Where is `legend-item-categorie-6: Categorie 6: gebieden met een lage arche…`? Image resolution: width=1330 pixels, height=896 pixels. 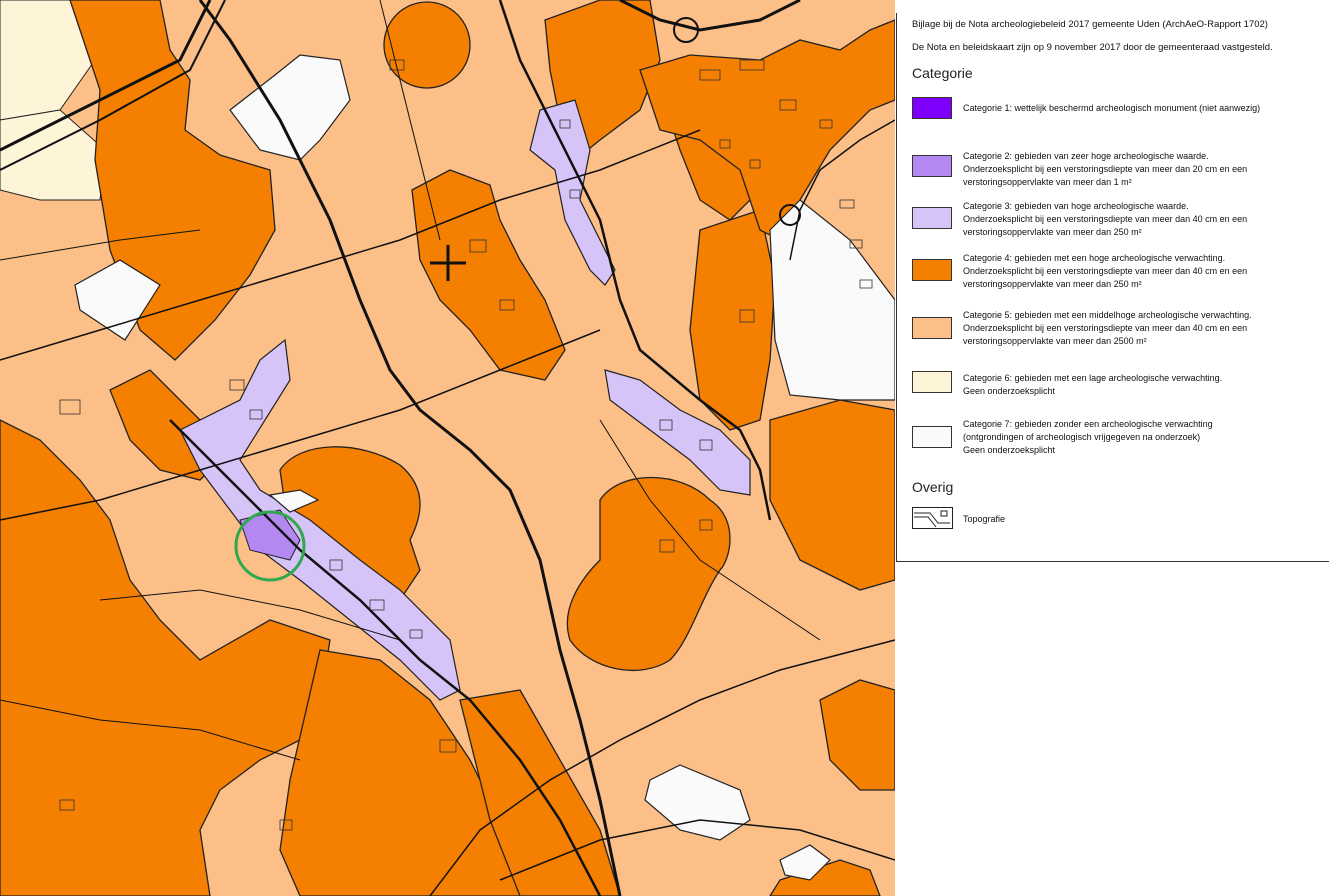
legend-item-categorie-6: Categorie 6: gebieden met een lage arche… is located at coordinates (1093, 384).